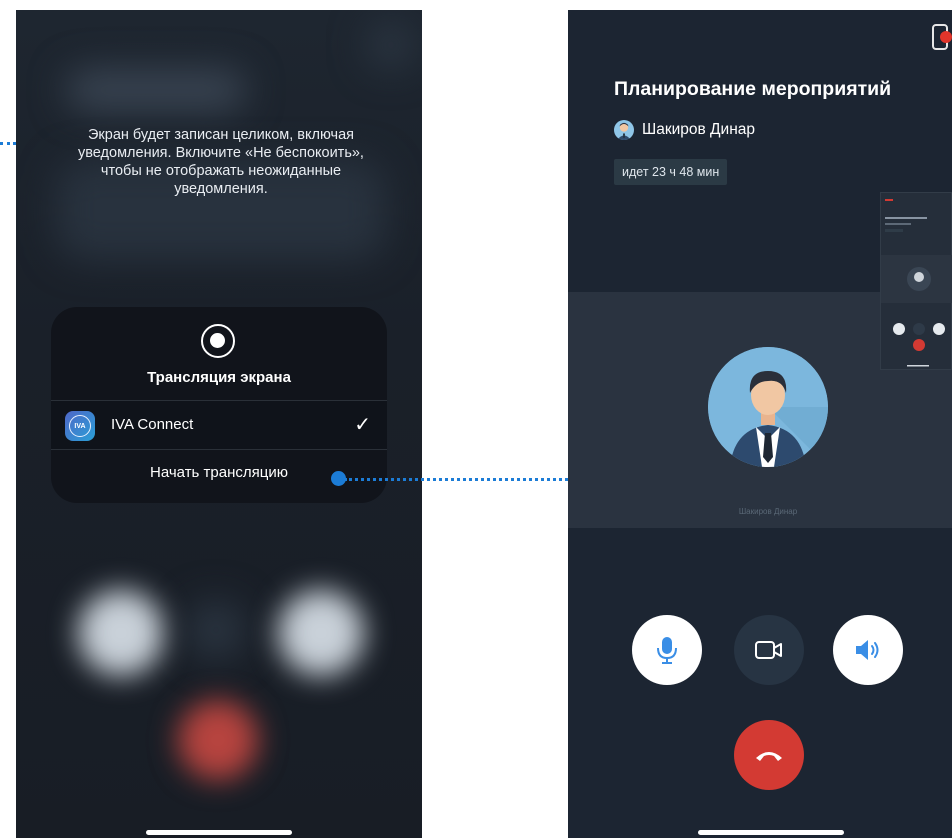 Image resolution: width=952 pixels, height=838 pixels. I want to click on app-option-iva-connect: IVA IVA Connect ✓, so click(219, 425).